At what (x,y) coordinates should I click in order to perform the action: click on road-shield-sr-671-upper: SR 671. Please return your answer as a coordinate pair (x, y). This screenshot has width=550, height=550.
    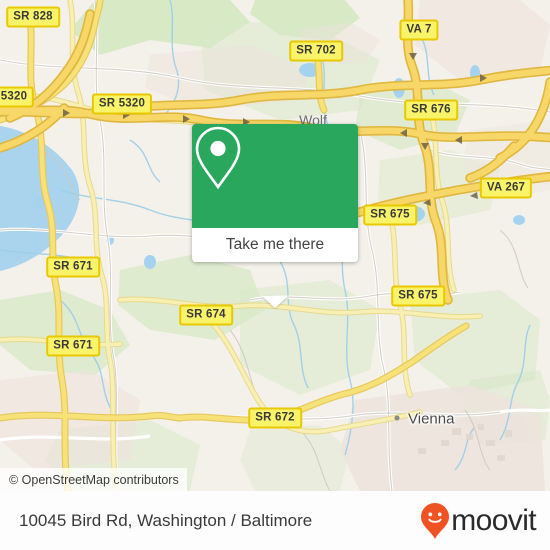
    Looking at the image, I should click on (73, 267).